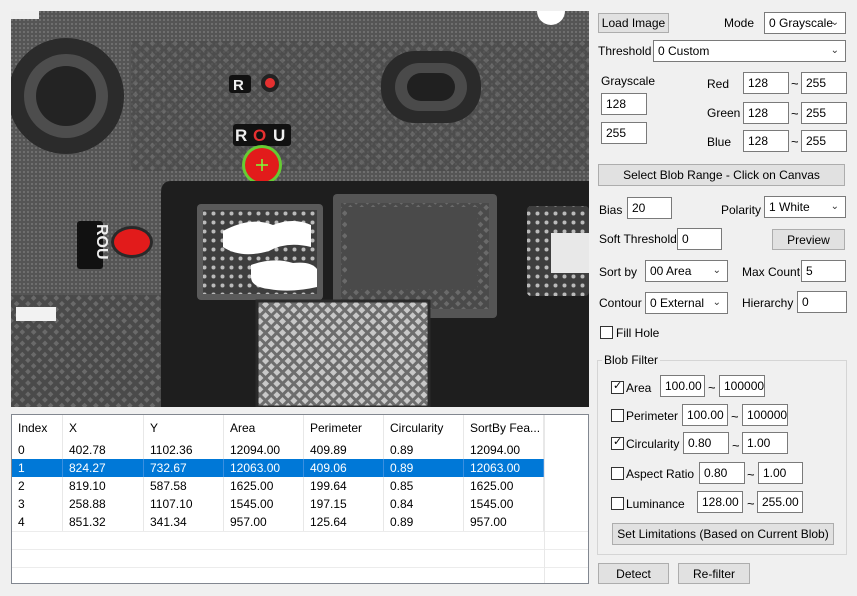 The image size is (857, 596). What do you see at coordinates (724, 113) in the screenshot?
I see `green-label: Green` at bounding box center [724, 113].